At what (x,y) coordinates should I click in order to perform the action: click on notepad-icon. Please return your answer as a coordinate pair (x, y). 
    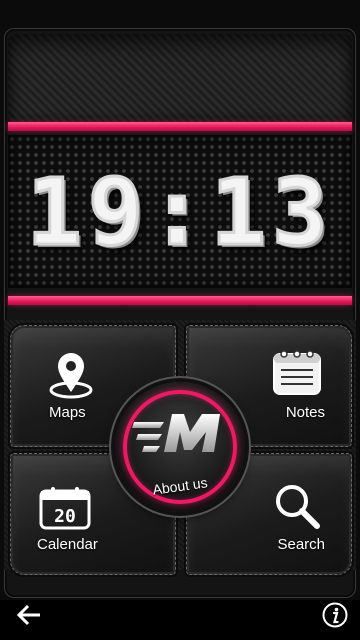
    Looking at the image, I should click on (297, 374).